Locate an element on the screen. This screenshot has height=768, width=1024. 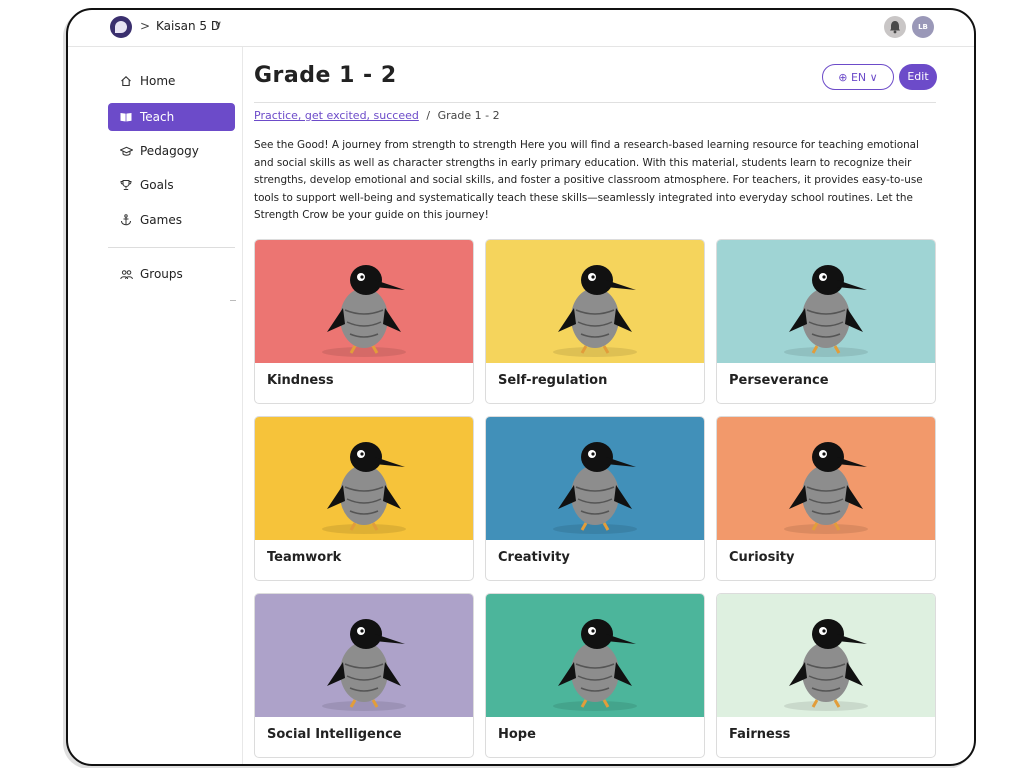
sidebar-item-label: Games is located at coordinates (161, 220).